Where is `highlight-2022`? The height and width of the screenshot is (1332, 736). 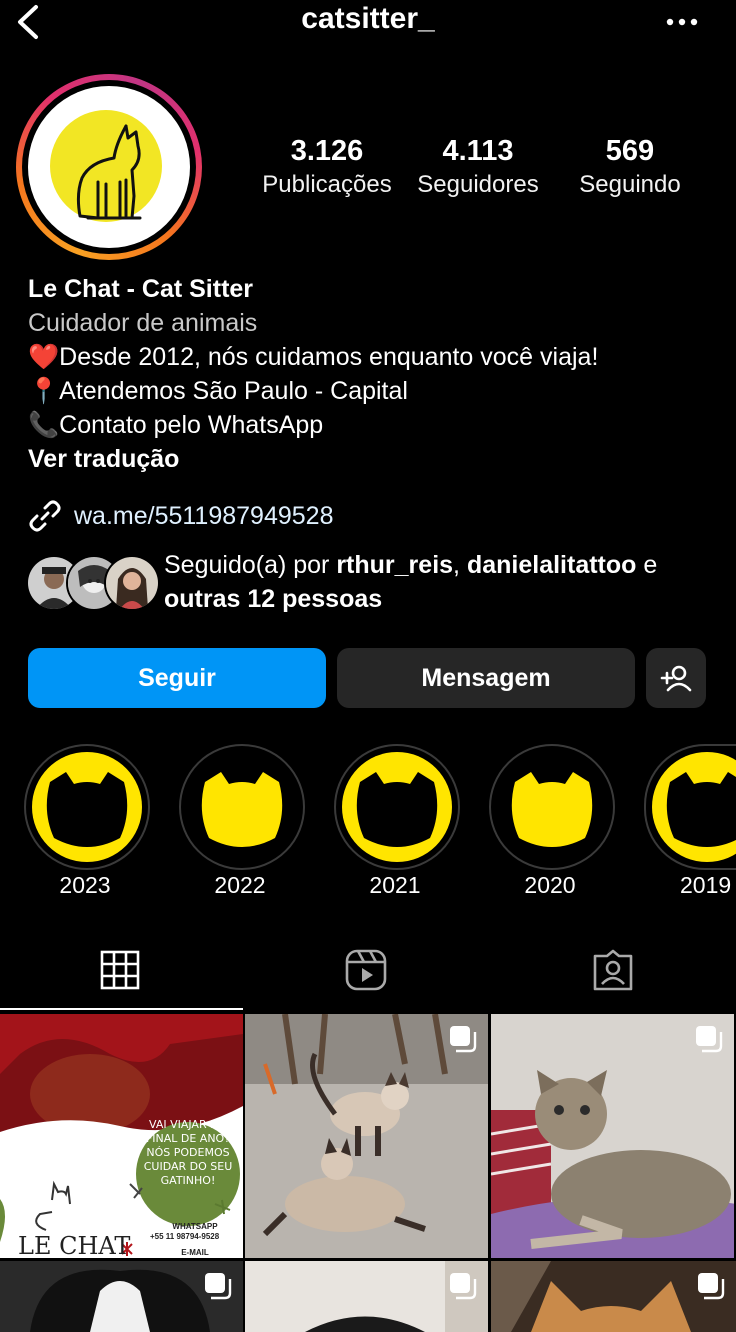
highlight-2022 is located at coordinates (242, 807).